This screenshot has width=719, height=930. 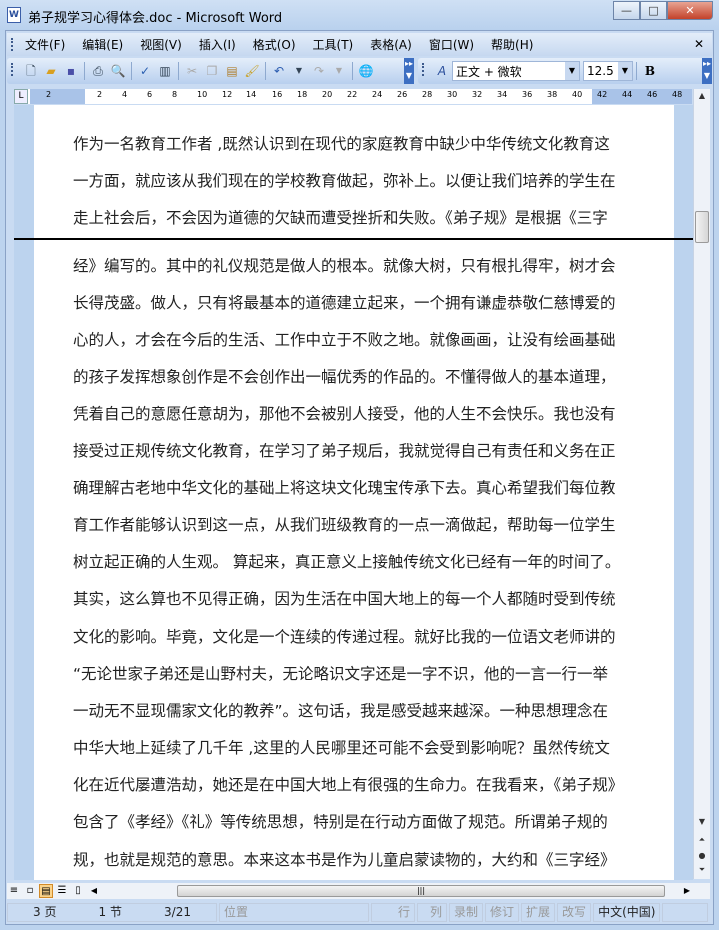 I want to click on menu-tools: 工具(T), so click(x=333, y=44).